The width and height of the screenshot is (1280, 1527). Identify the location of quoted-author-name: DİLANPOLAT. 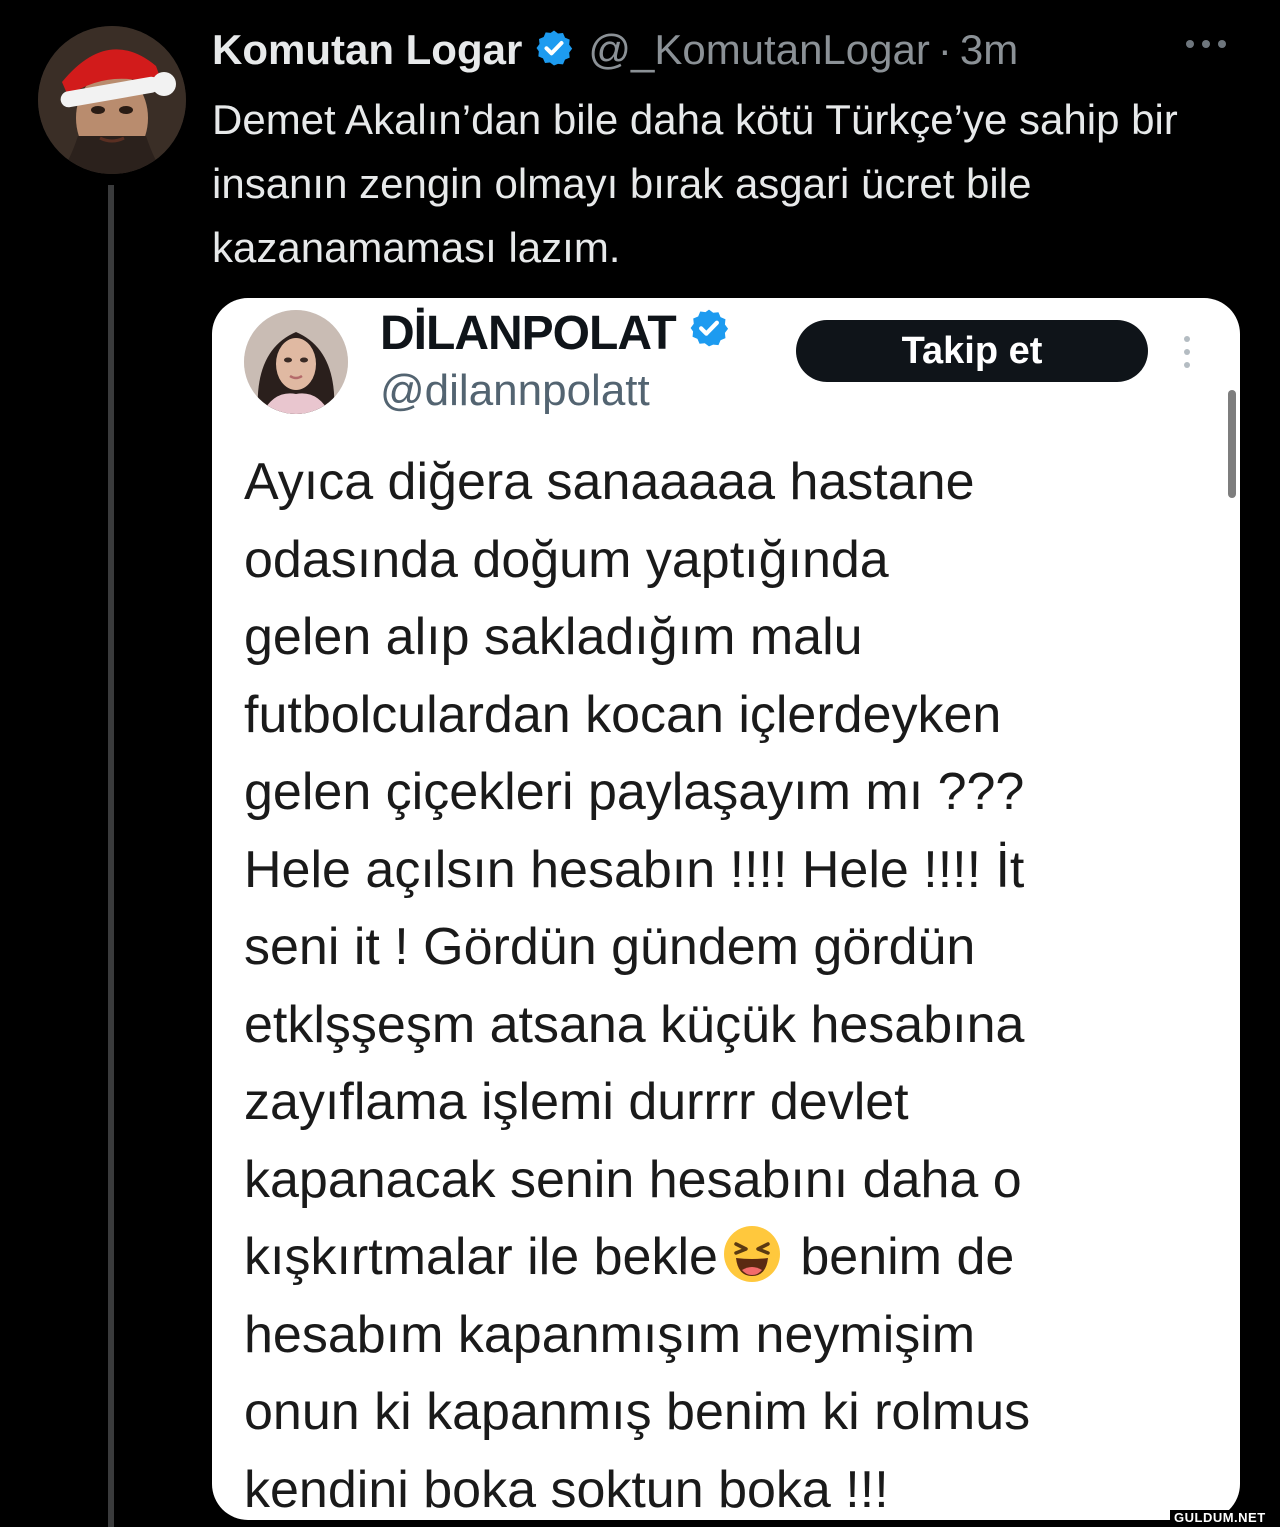
(528, 333).